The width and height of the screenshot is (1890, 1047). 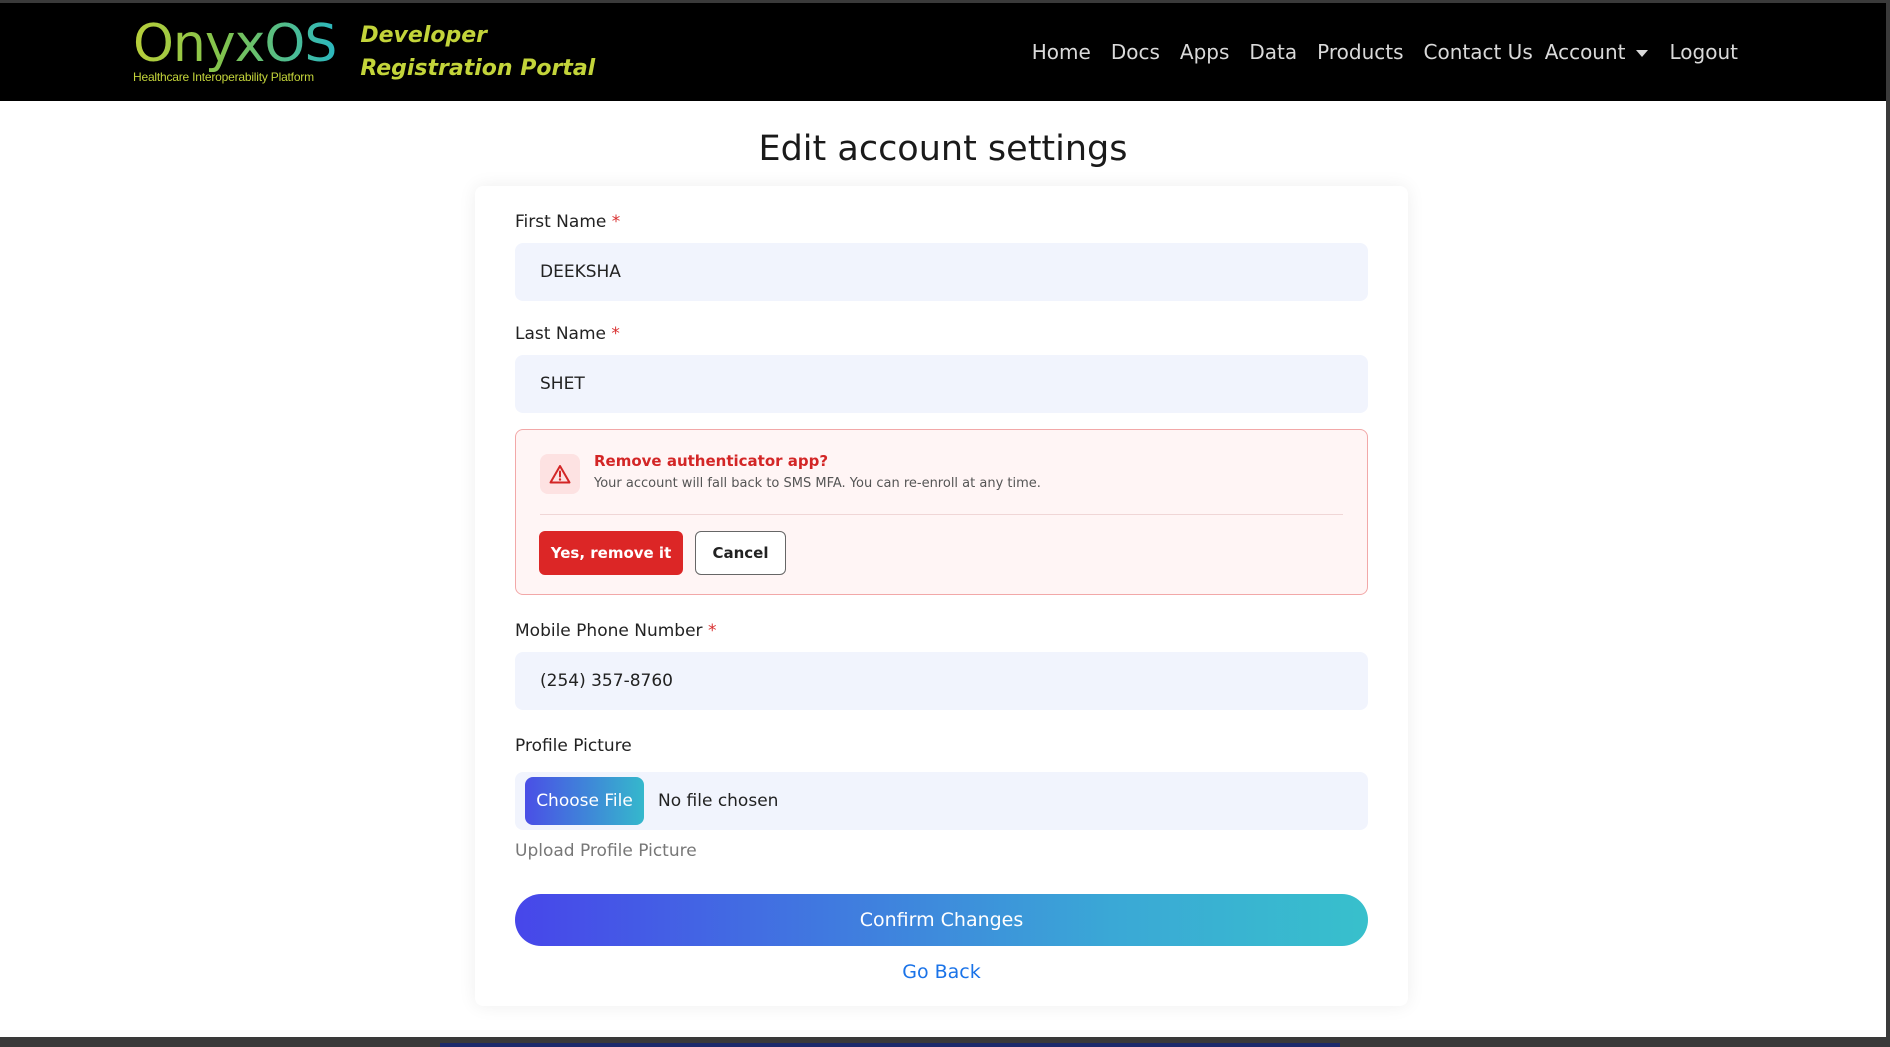 What do you see at coordinates (478, 52) in the screenshot?
I see `portal-title: Developer Registration Portal` at bounding box center [478, 52].